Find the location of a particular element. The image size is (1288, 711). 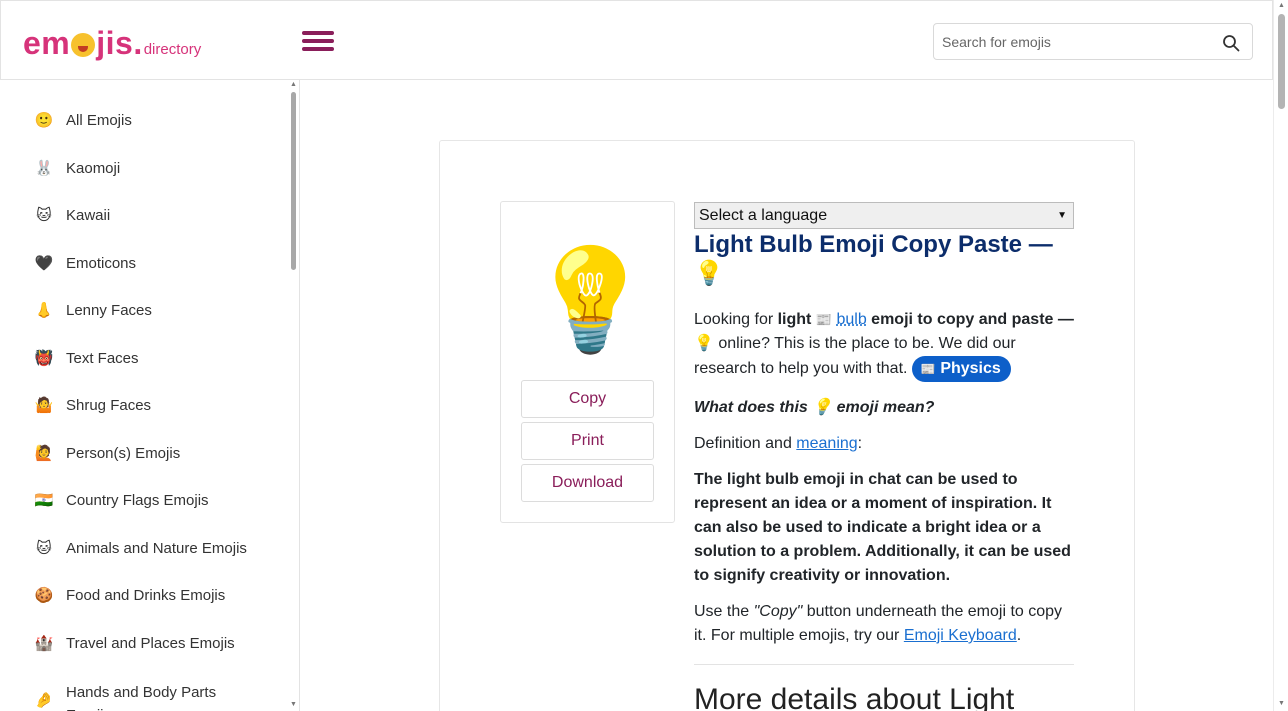

download-button: Download is located at coordinates (587, 483).